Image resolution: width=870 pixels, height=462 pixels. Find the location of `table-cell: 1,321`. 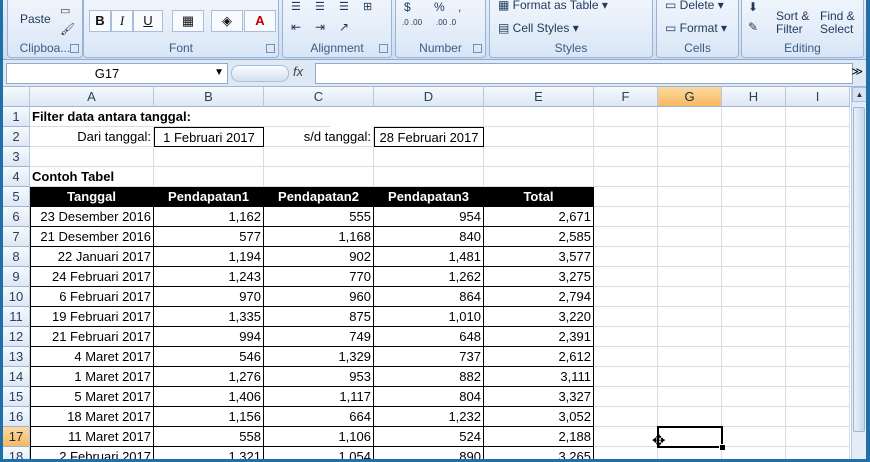

table-cell: 1,321 is located at coordinates (209, 453).